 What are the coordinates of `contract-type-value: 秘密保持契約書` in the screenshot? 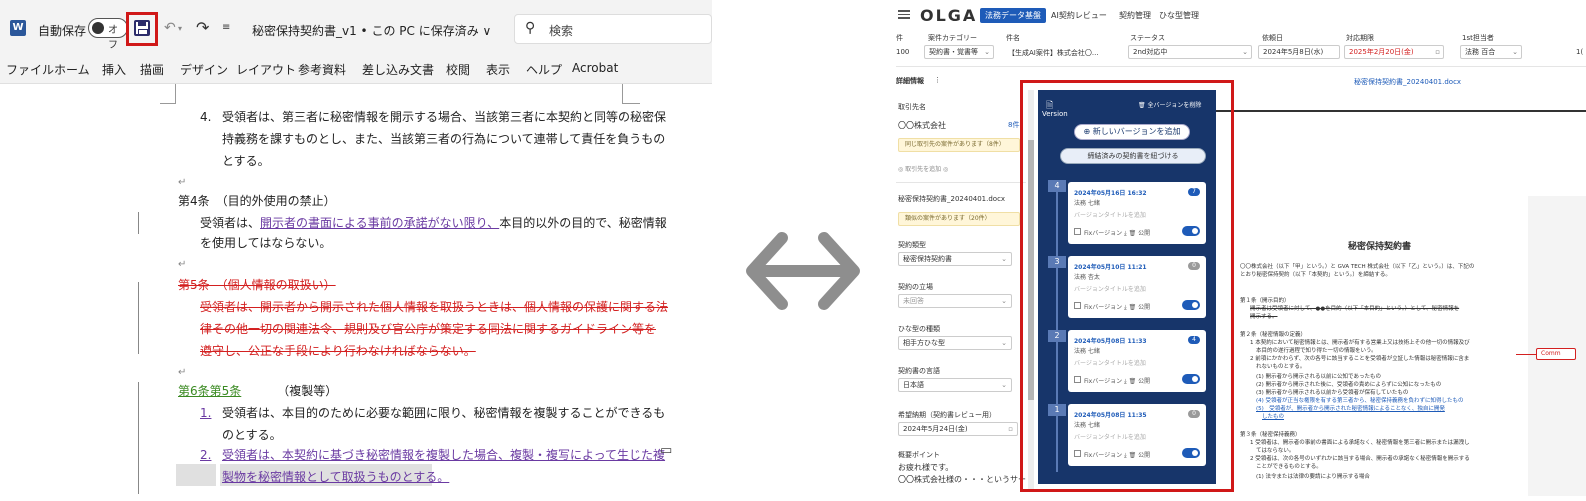 It's located at (927, 259).